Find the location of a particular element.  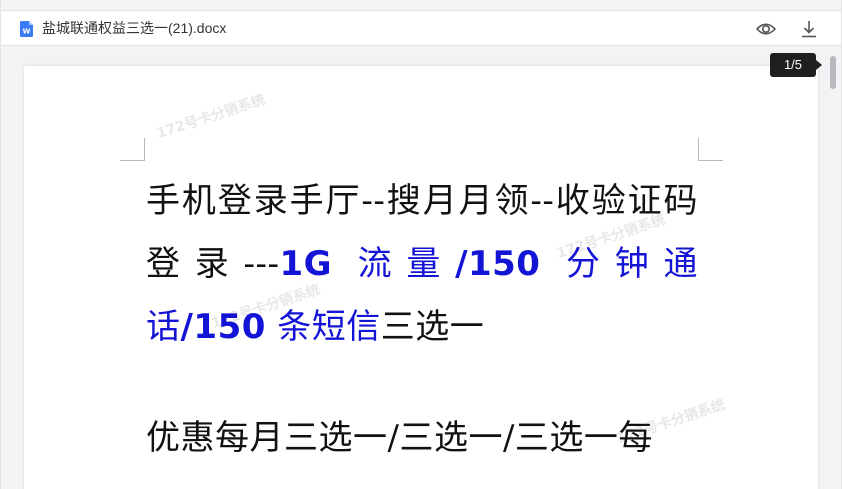

viewer-header: W 盐城联通权益三选一(21).docx is located at coordinates (421, 28).